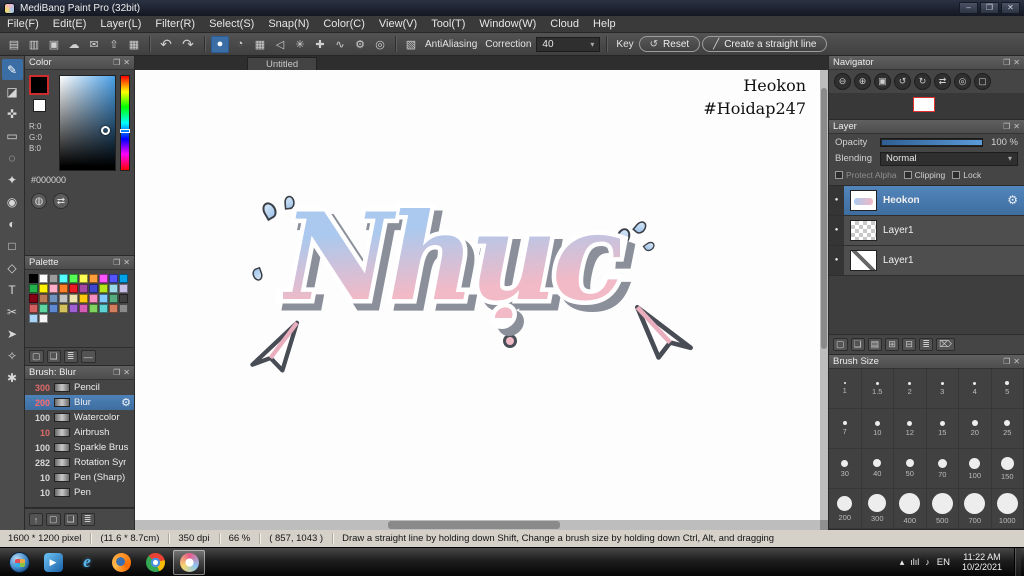 Image resolution: width=1024 pixels, height=576 pixels. Describe the element at coordinates (982, 81) in the screenshot. I see `fullscreen-icon: ▢` at that location.